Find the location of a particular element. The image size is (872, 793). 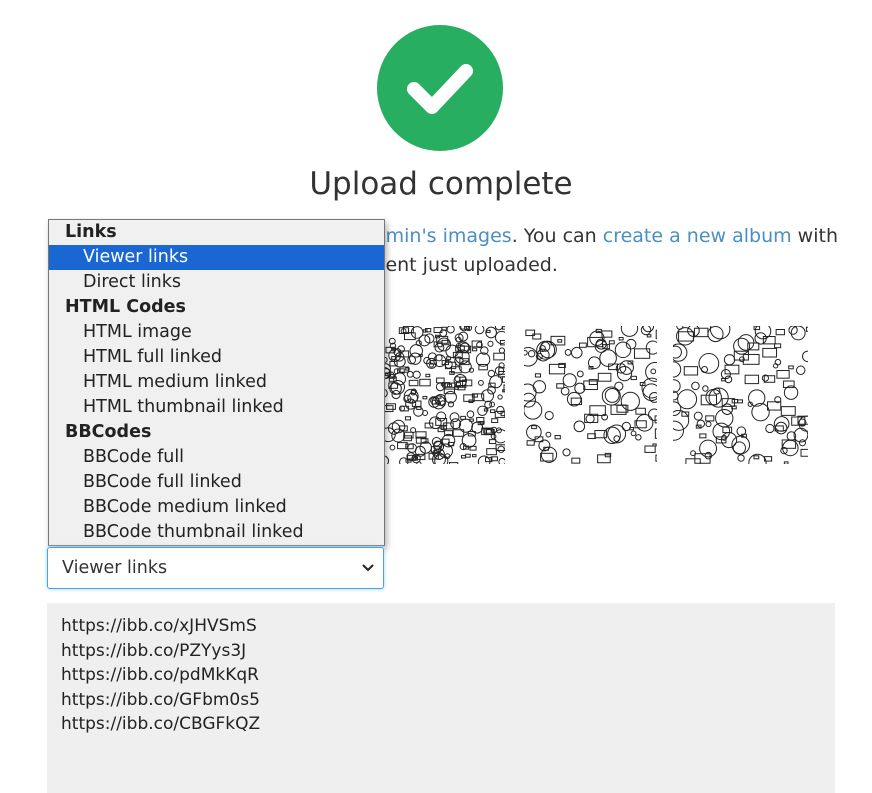

option-group-label: BBCodes is located at coordinates (108, 432).